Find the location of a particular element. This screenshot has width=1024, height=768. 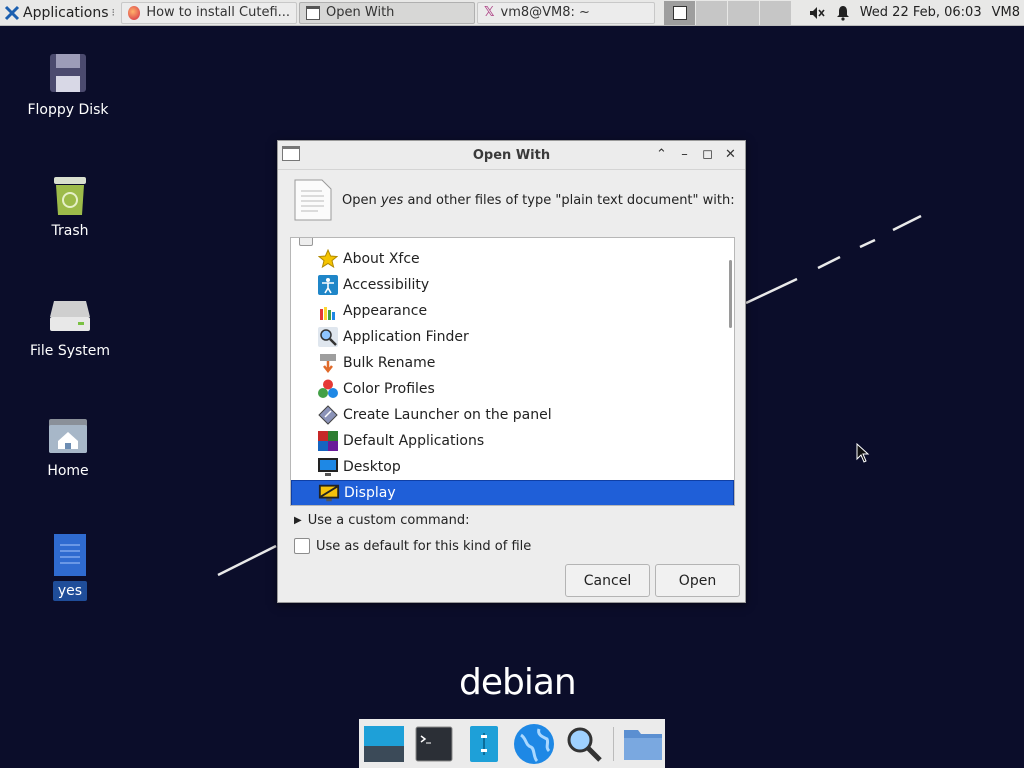

bulk-rename-icon is located at coordinates (328, 363).